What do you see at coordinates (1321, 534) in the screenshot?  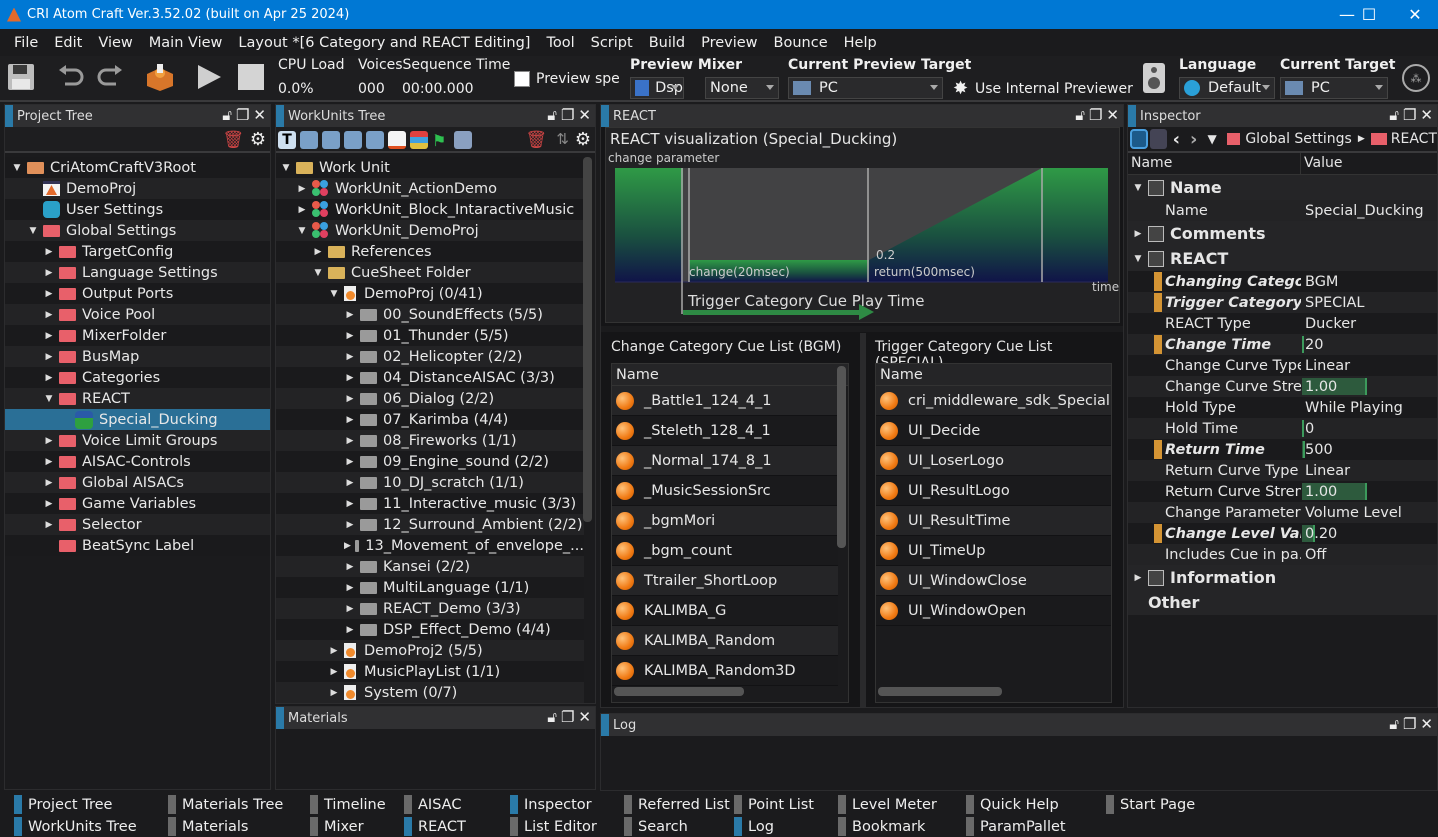 I see `property-value: 0.20` at bounding box center [1321, 534].